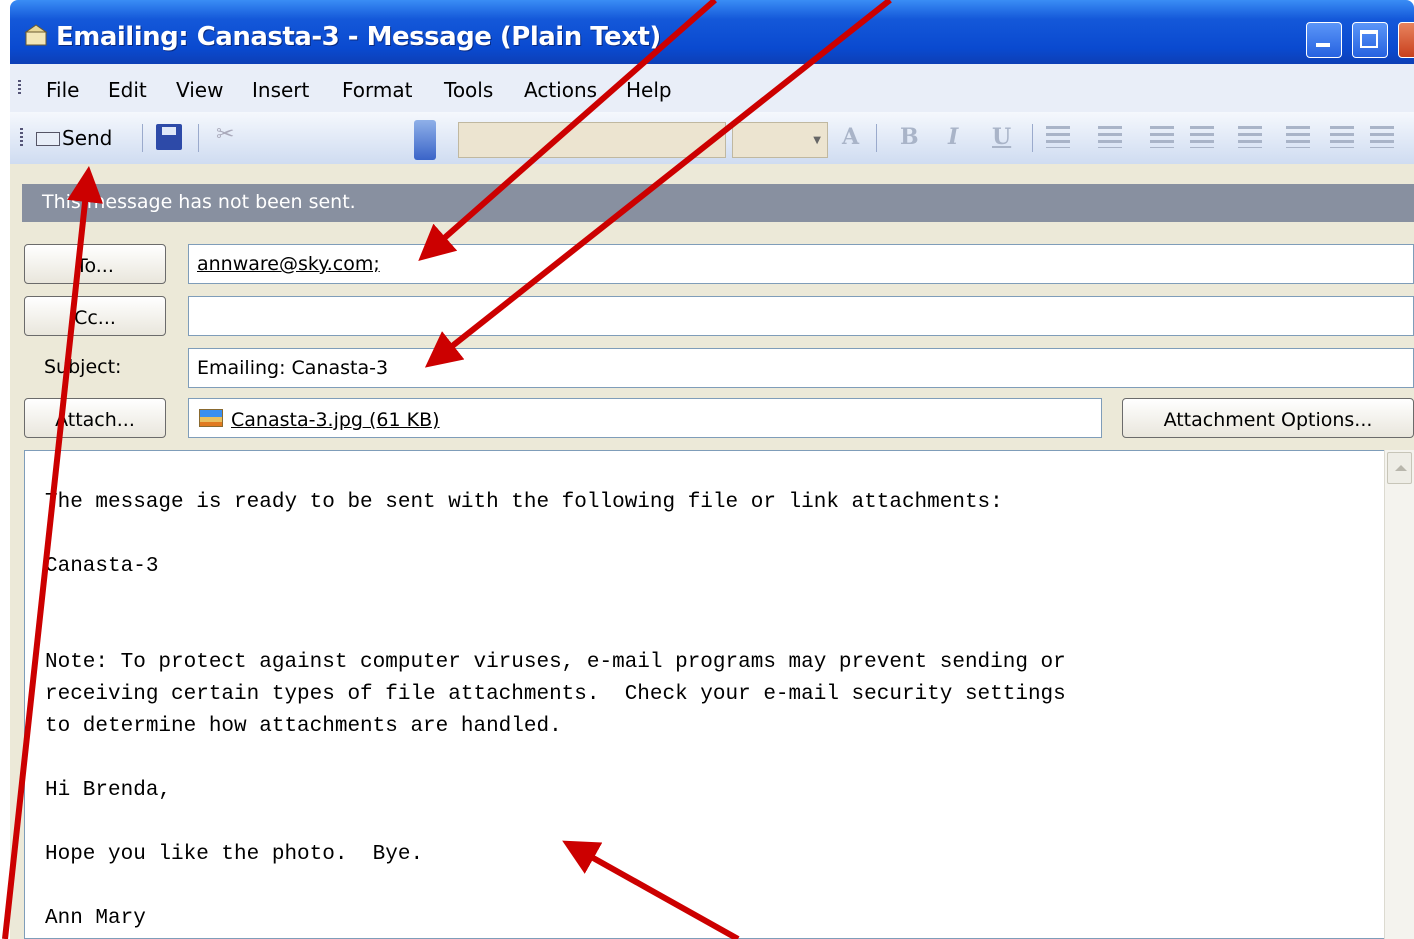  Describe the element at coordinates (127, 90) in the screenshot. I see `menu-edit: Edit` at that location.